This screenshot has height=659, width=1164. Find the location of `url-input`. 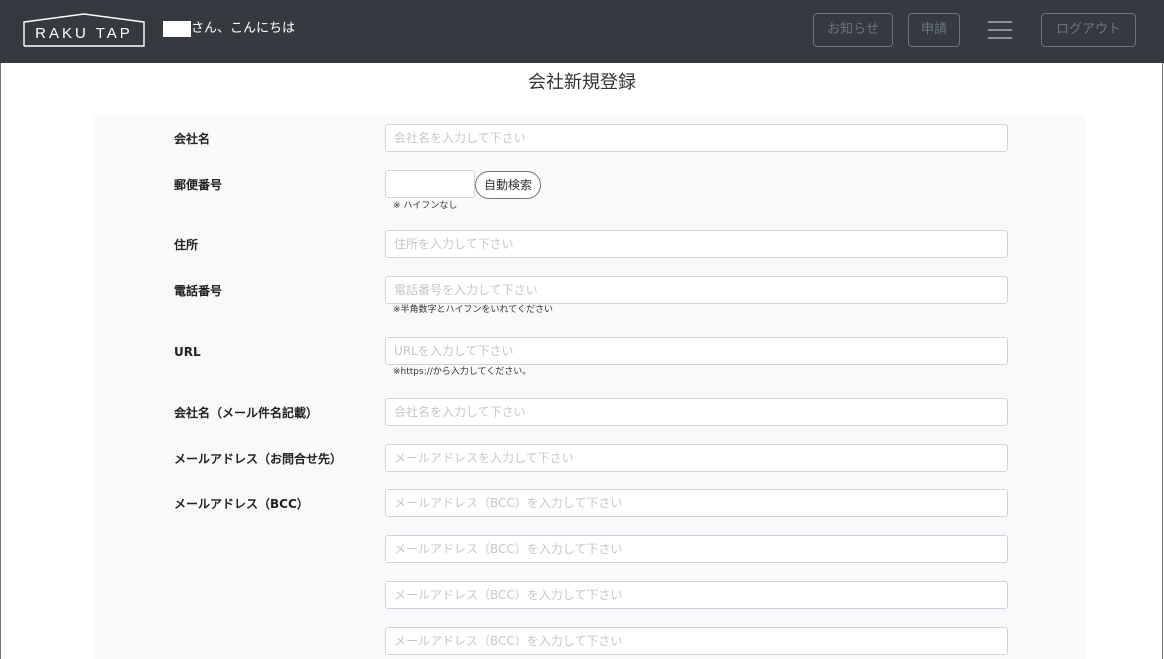

url-input is located at coordinates (696, 351).